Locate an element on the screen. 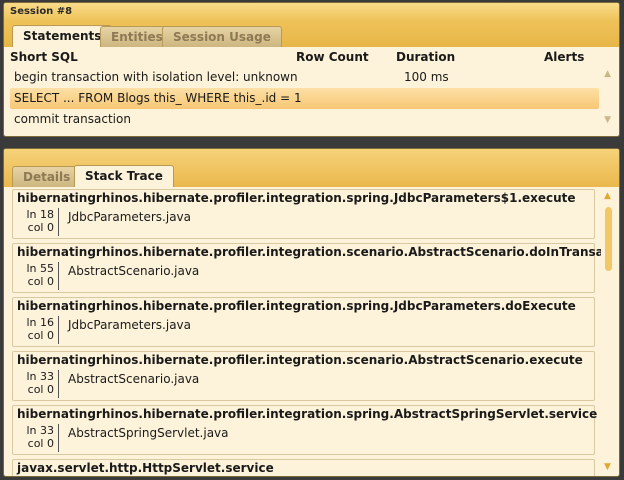 Image resolution: width=624 pixels, height=480 pixels. row-sql: commit transaction is located at coordinates (72, 119).